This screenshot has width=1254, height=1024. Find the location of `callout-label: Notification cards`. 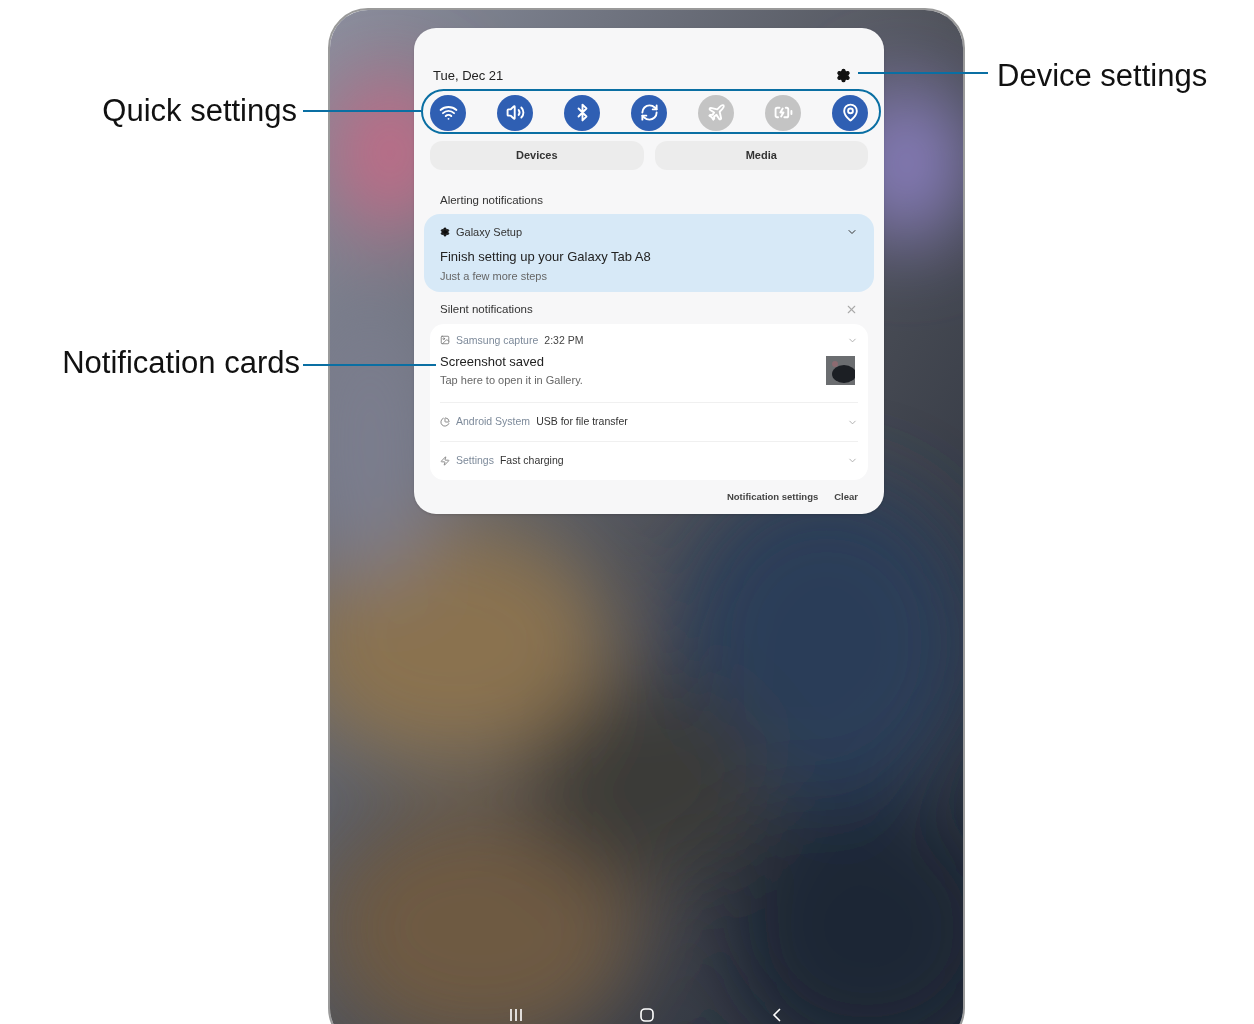

callout-label: Notification cards is located at coordinates (181, 363).